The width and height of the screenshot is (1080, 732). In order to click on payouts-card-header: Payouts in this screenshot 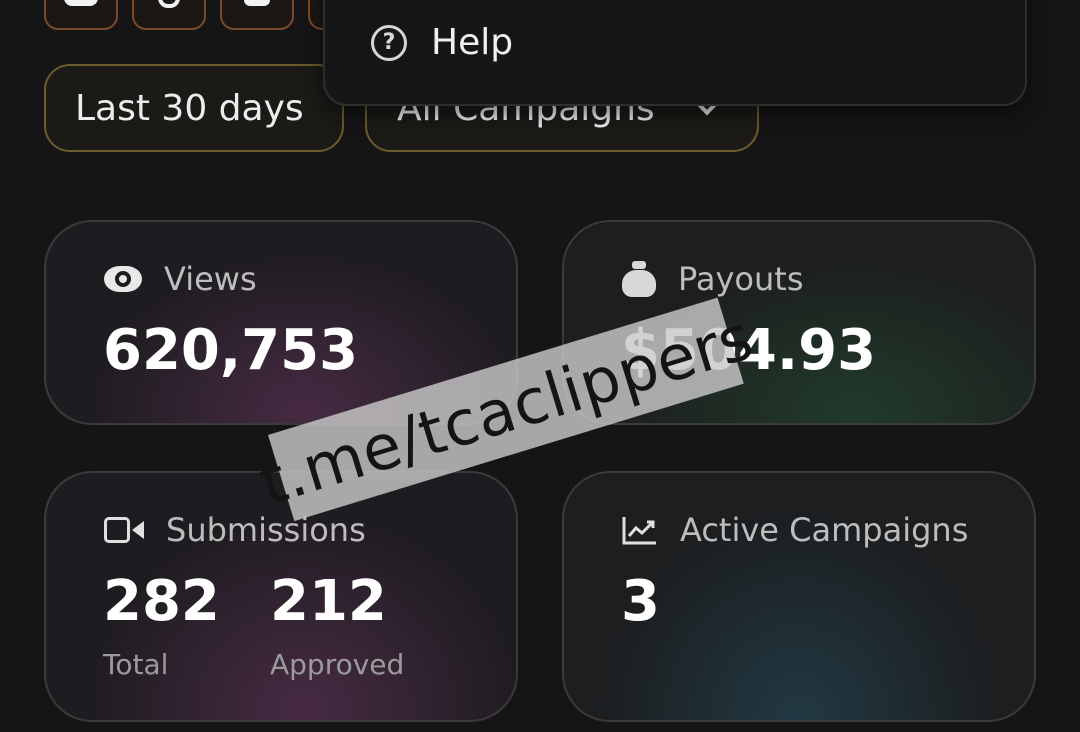, I will do `click(712, 279)`.